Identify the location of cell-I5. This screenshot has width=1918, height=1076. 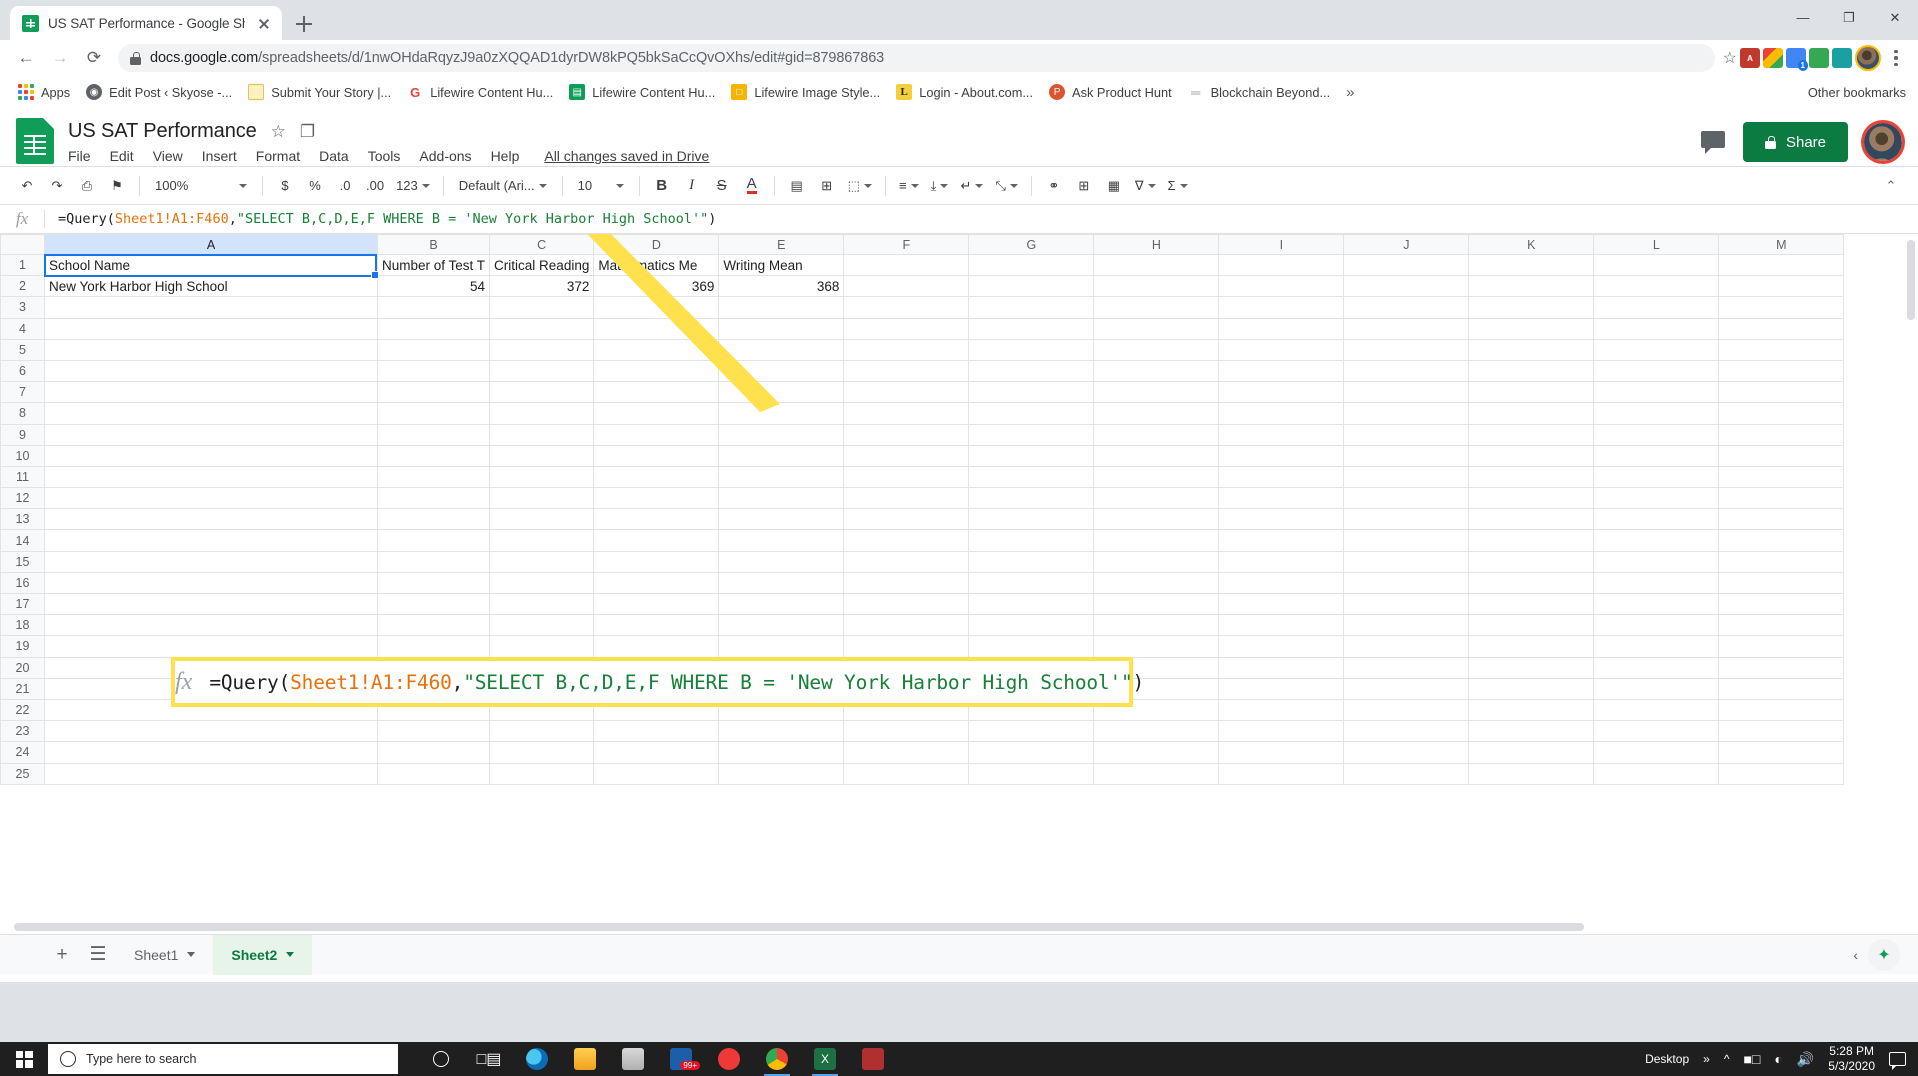
(1281, 349).